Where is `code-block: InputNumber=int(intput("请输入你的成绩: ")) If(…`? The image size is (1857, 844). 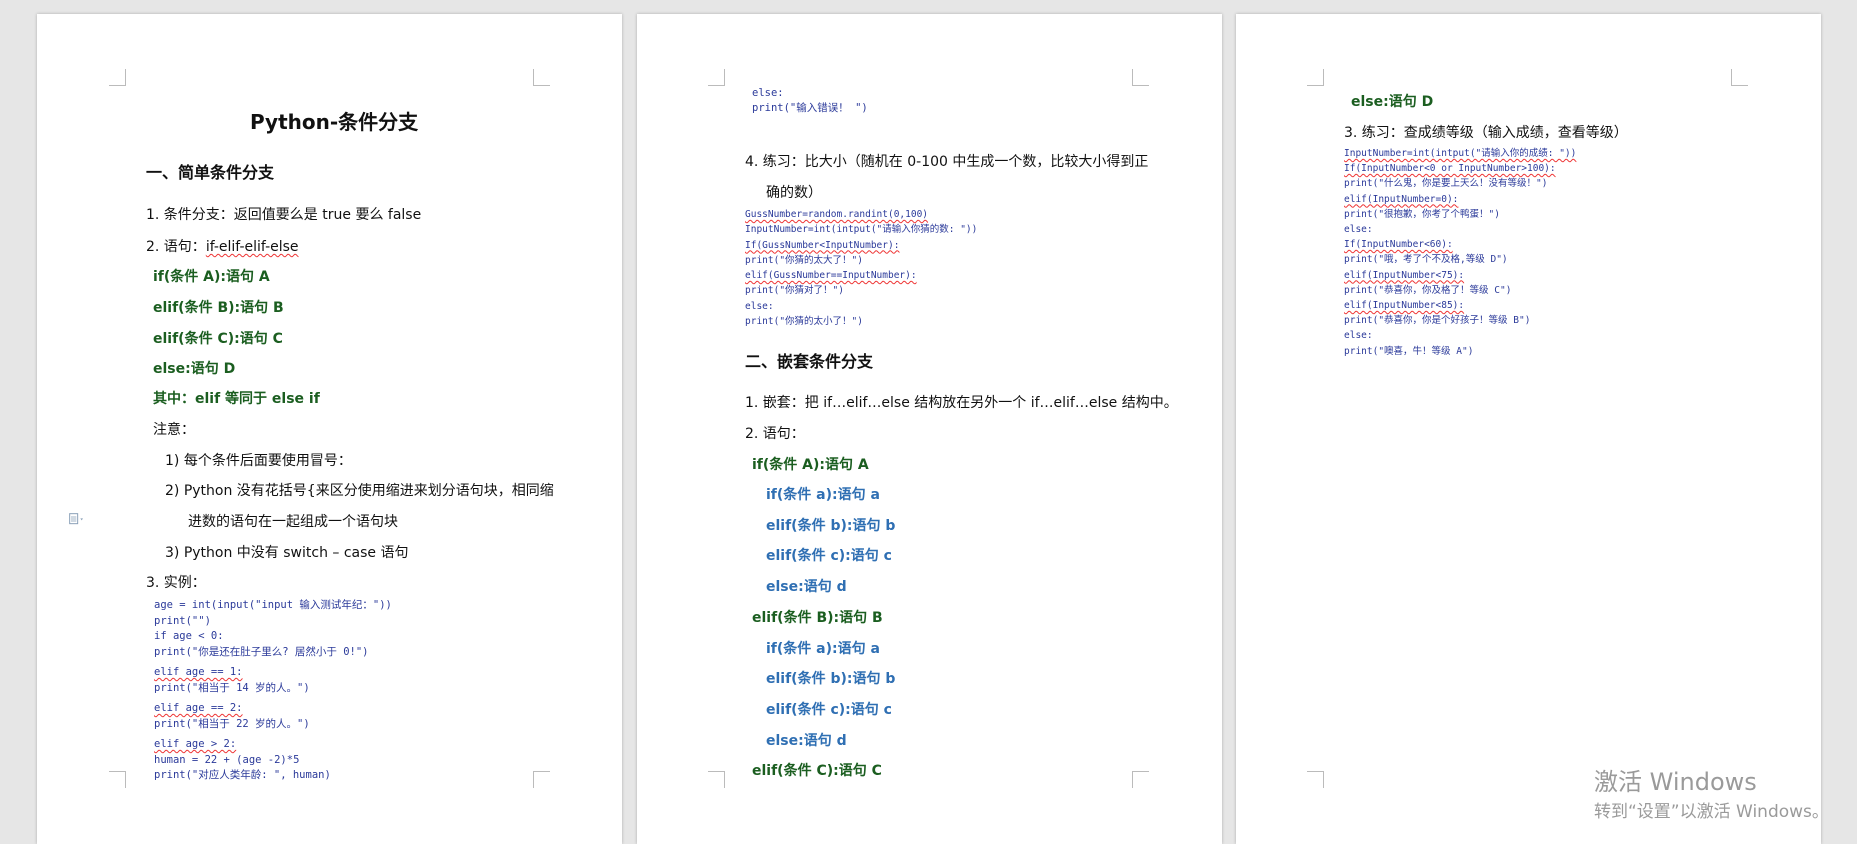 code-block: InputNumber=int(intput("请输入你的成绩: ")) If(… is located at coordinates (1460, 252).